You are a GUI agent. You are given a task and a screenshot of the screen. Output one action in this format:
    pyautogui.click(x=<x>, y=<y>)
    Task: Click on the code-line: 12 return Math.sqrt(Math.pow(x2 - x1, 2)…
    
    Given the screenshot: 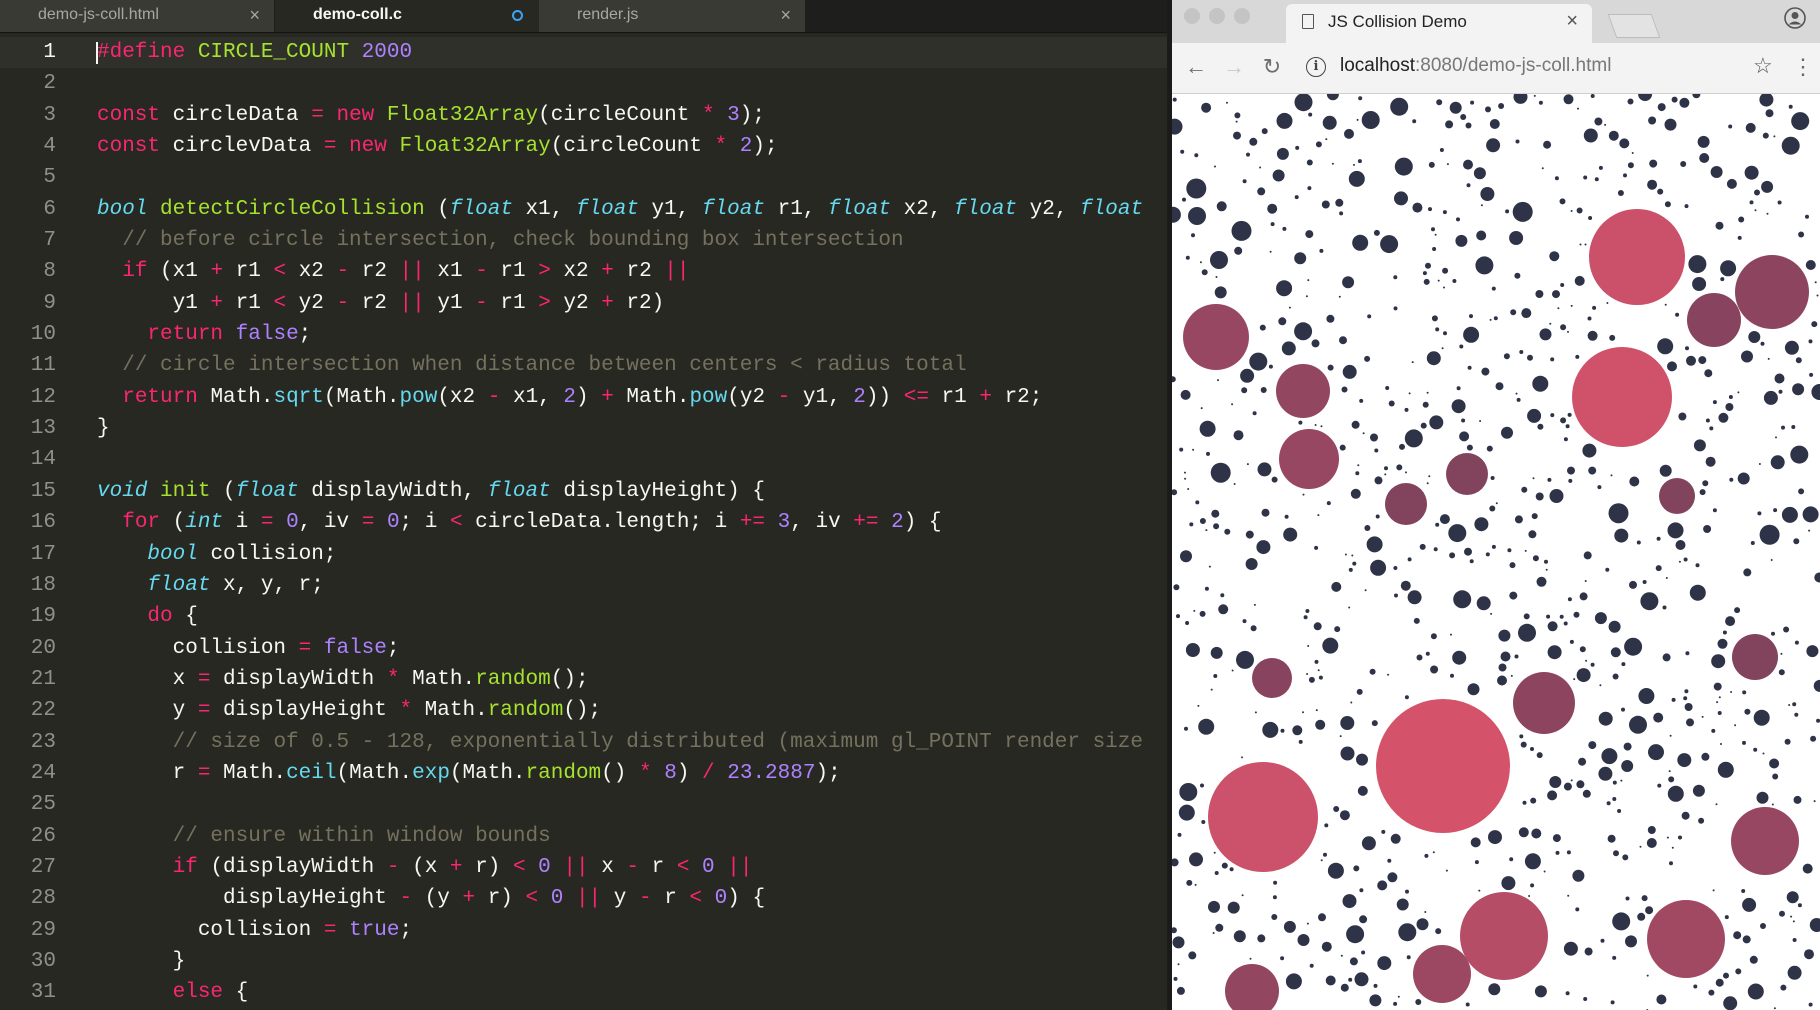 What is the action you would take?
    pyautogui.click(x=583, y=397)
    